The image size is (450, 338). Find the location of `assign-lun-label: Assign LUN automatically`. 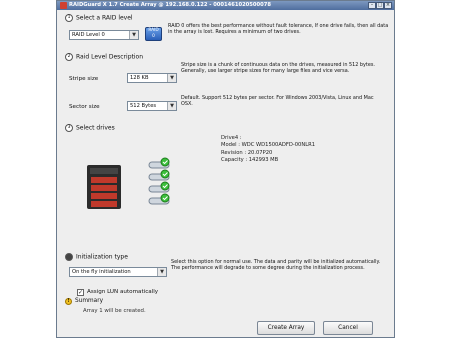

assign-lun-label: Assign LUN automatically is located at coordinates (122, 292).